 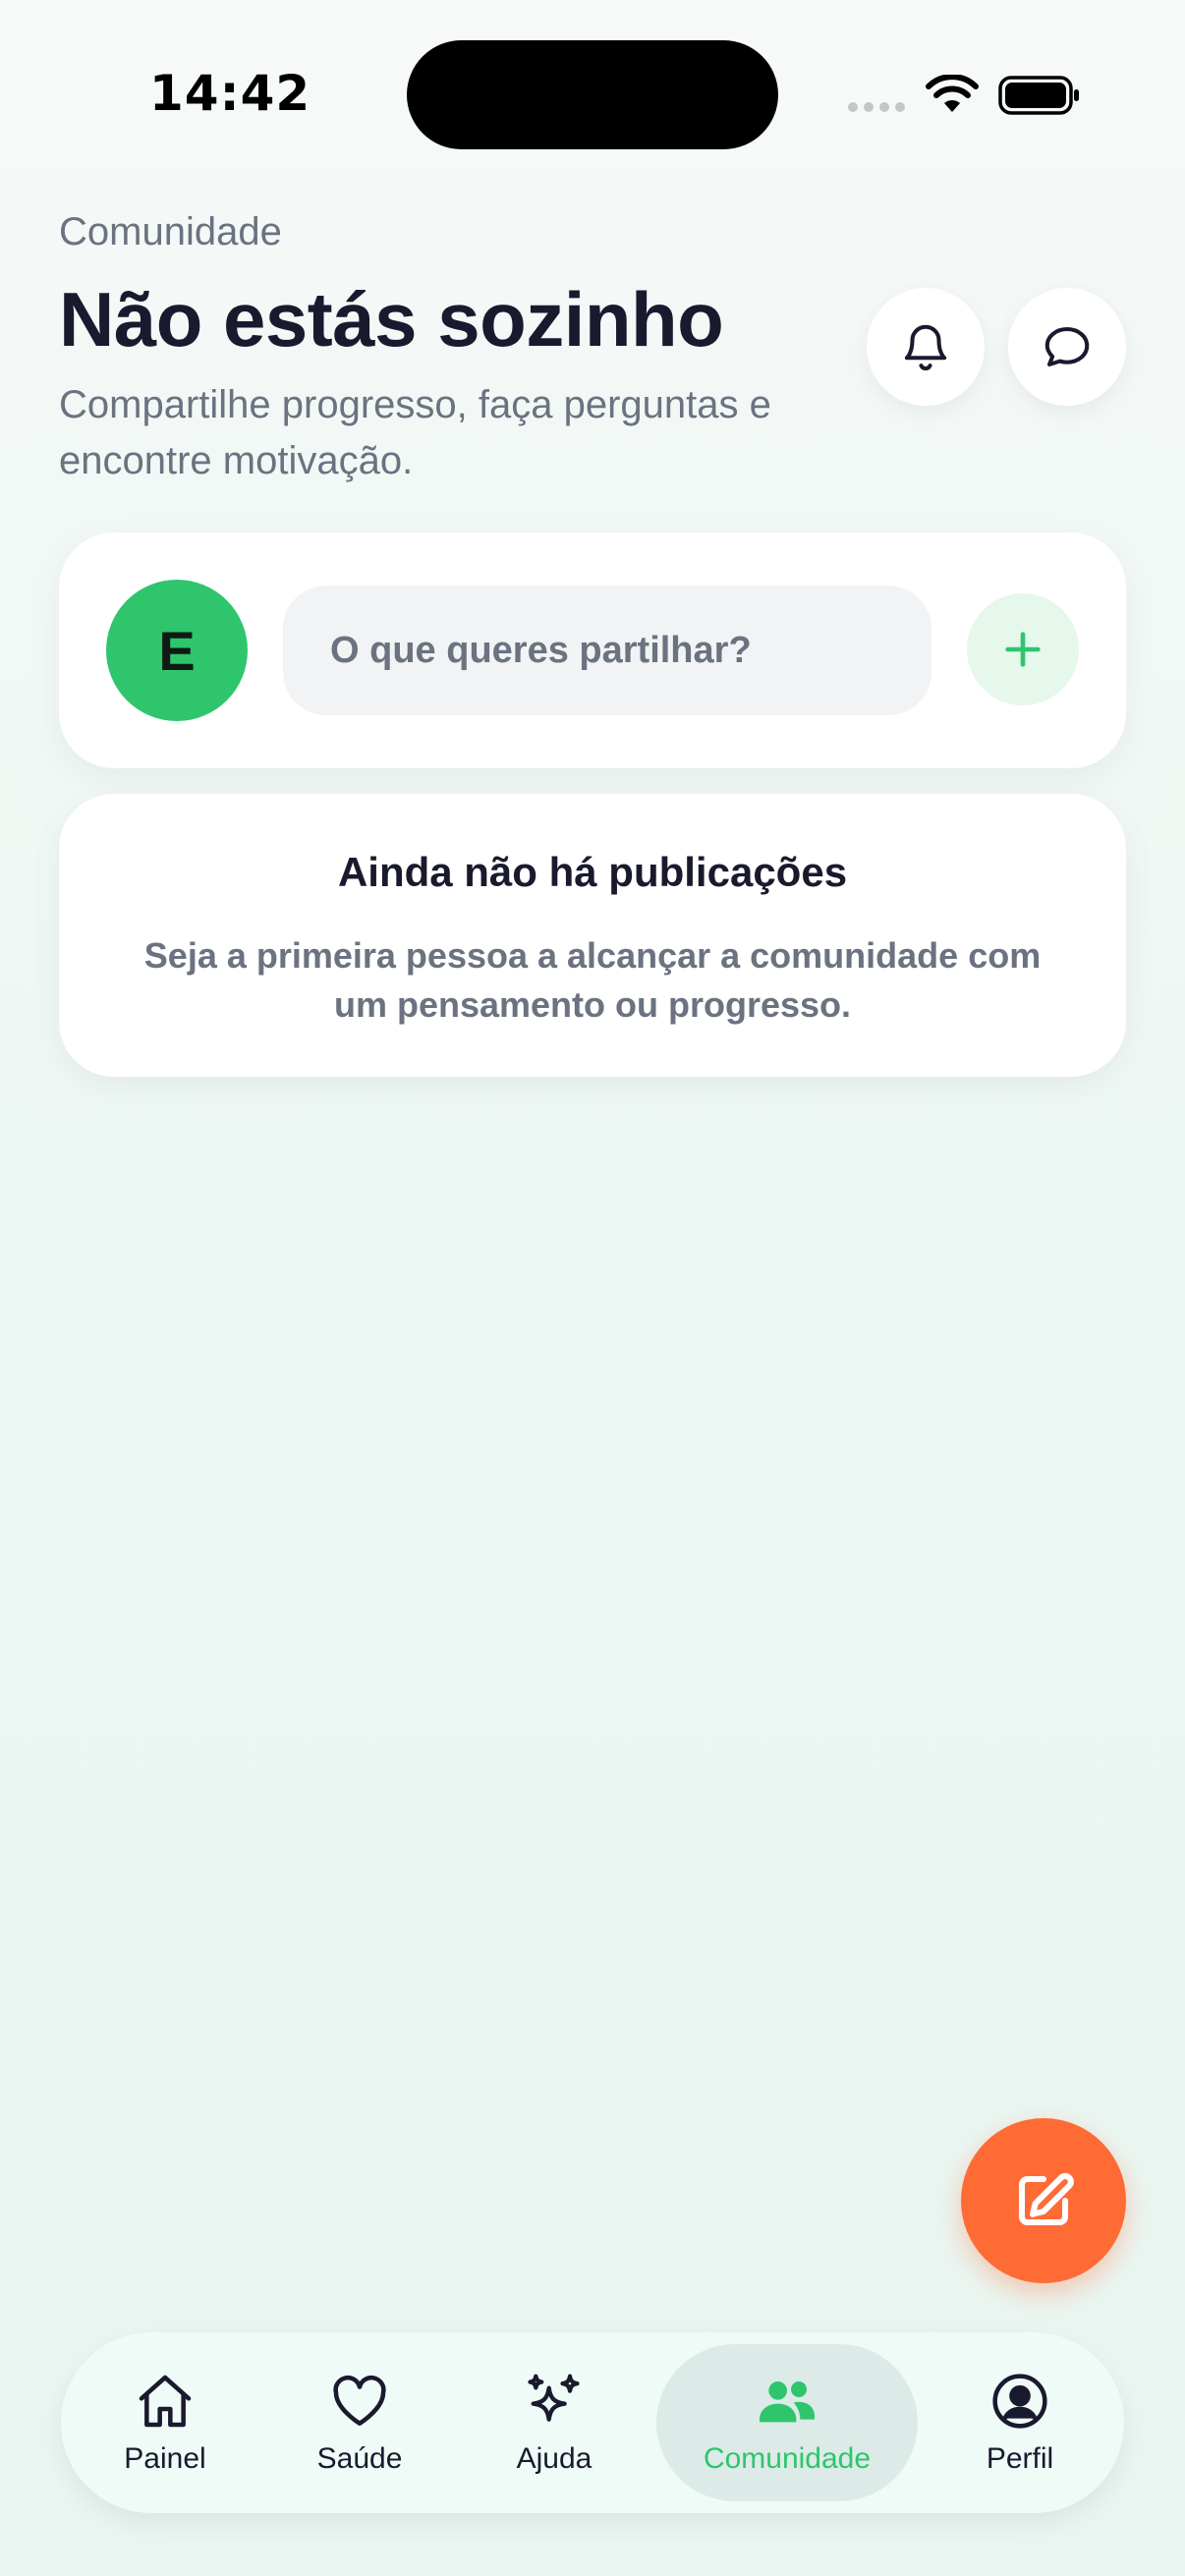 What do you see at coordinates (1038, 95) in the screenshot?
I see `battery-icon` at bounding box center [1038, 95].